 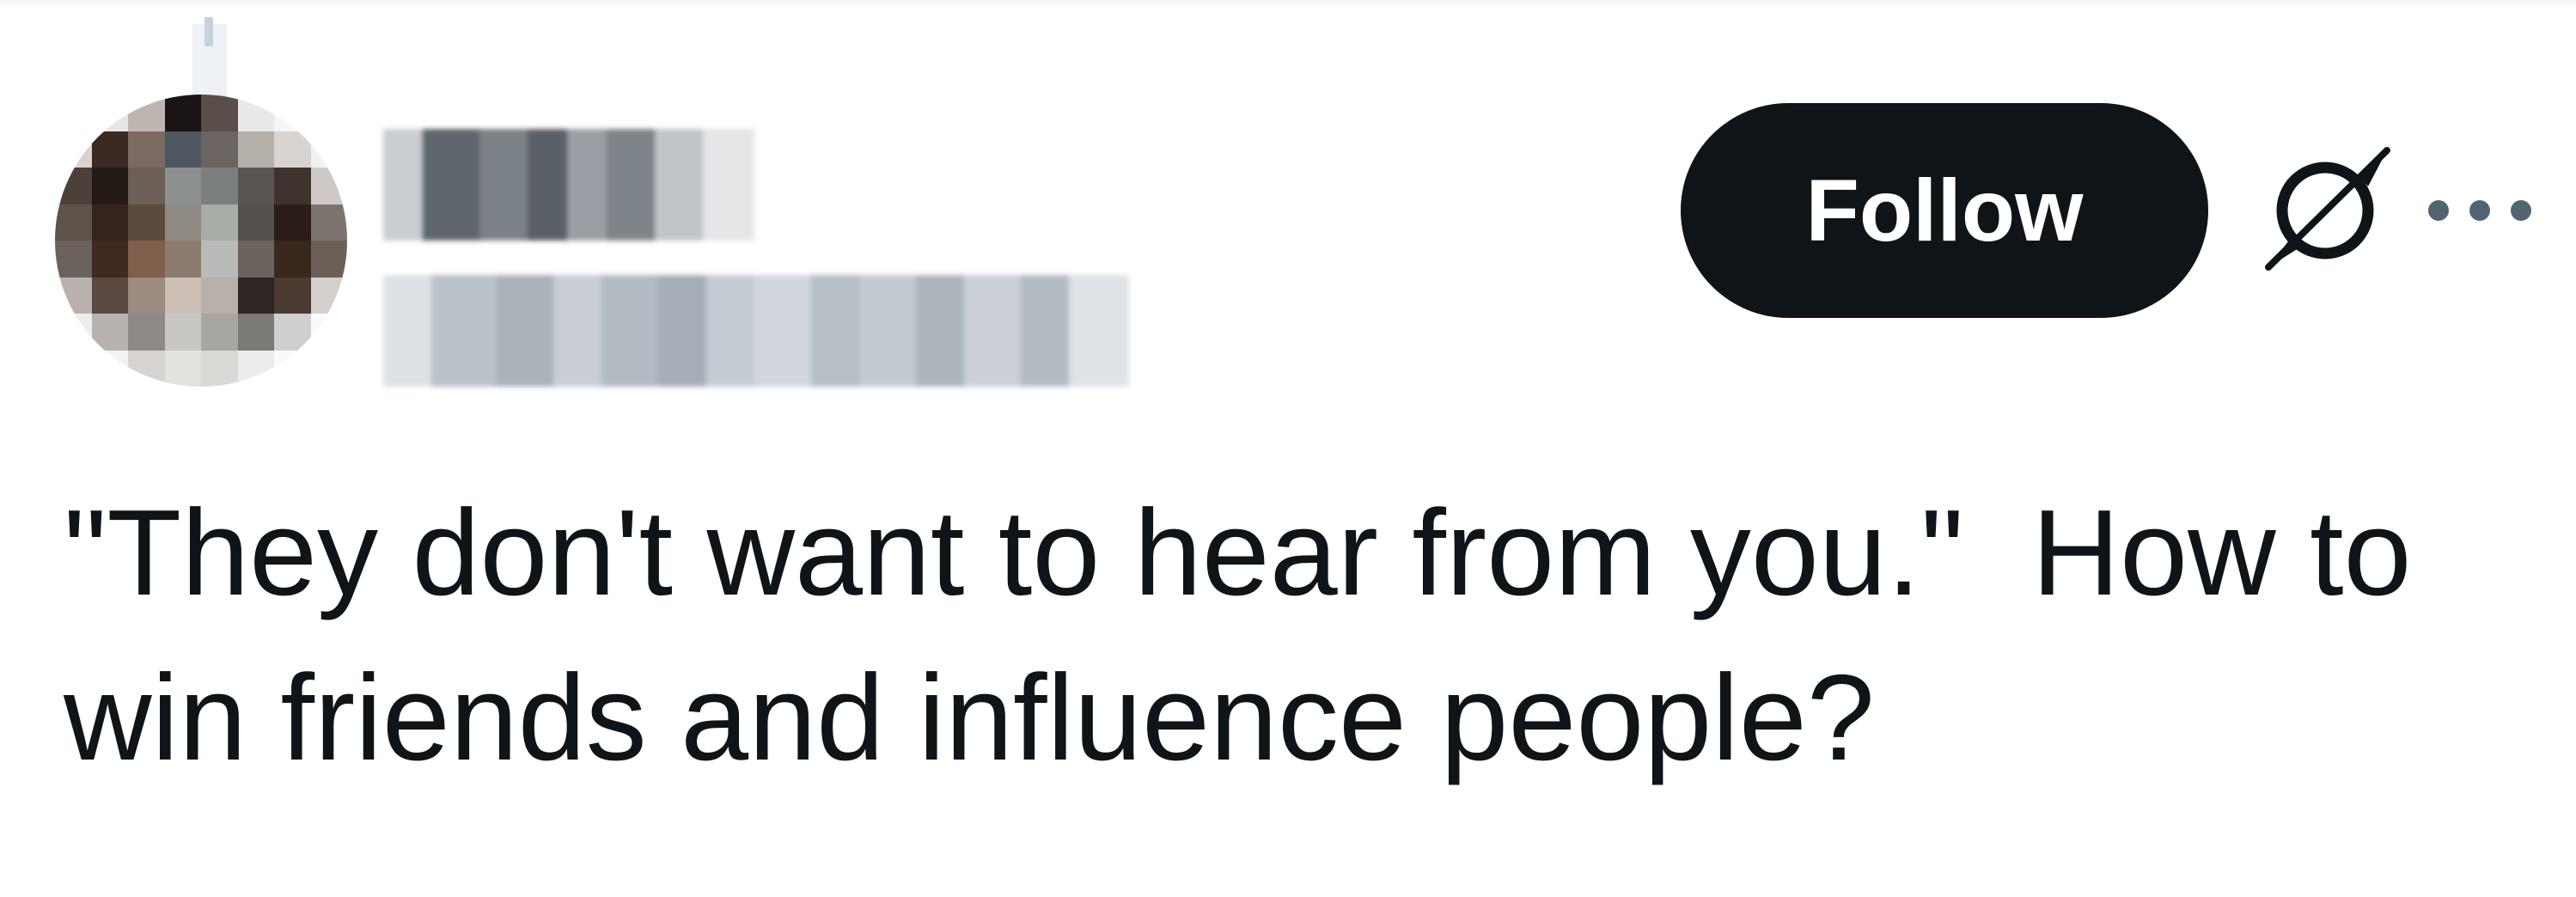 I want to click on avatar, so click(x=201, y=241).